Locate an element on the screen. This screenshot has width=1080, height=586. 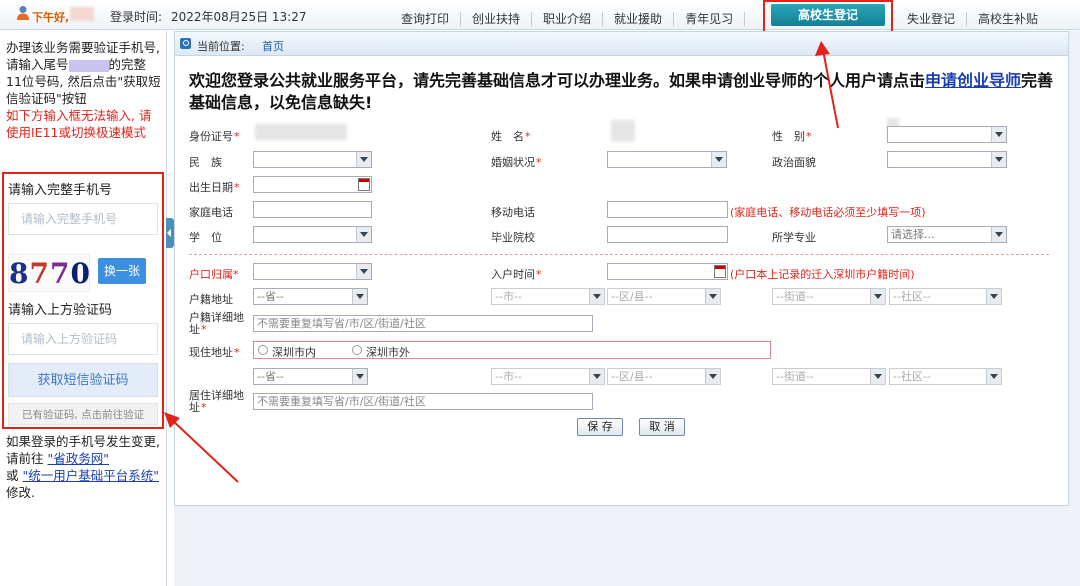
captcha-label: 请输入上方验证码 is located at coordinates (60, 310).